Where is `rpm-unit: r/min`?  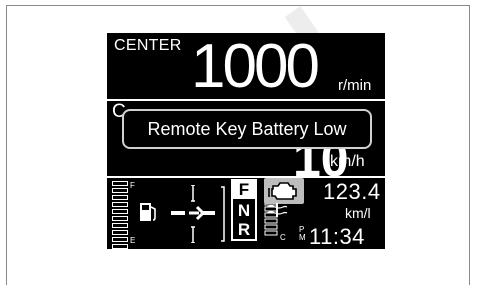
rpm-unit: r/min is located at coordinates (355, 85).